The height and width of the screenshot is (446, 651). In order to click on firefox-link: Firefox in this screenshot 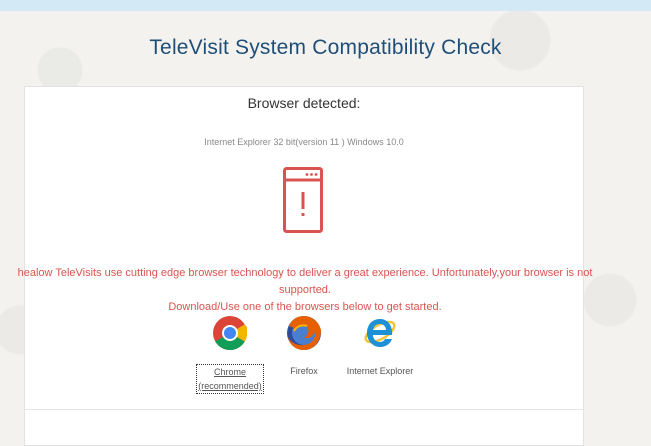, I will do `click(304, 371)`.